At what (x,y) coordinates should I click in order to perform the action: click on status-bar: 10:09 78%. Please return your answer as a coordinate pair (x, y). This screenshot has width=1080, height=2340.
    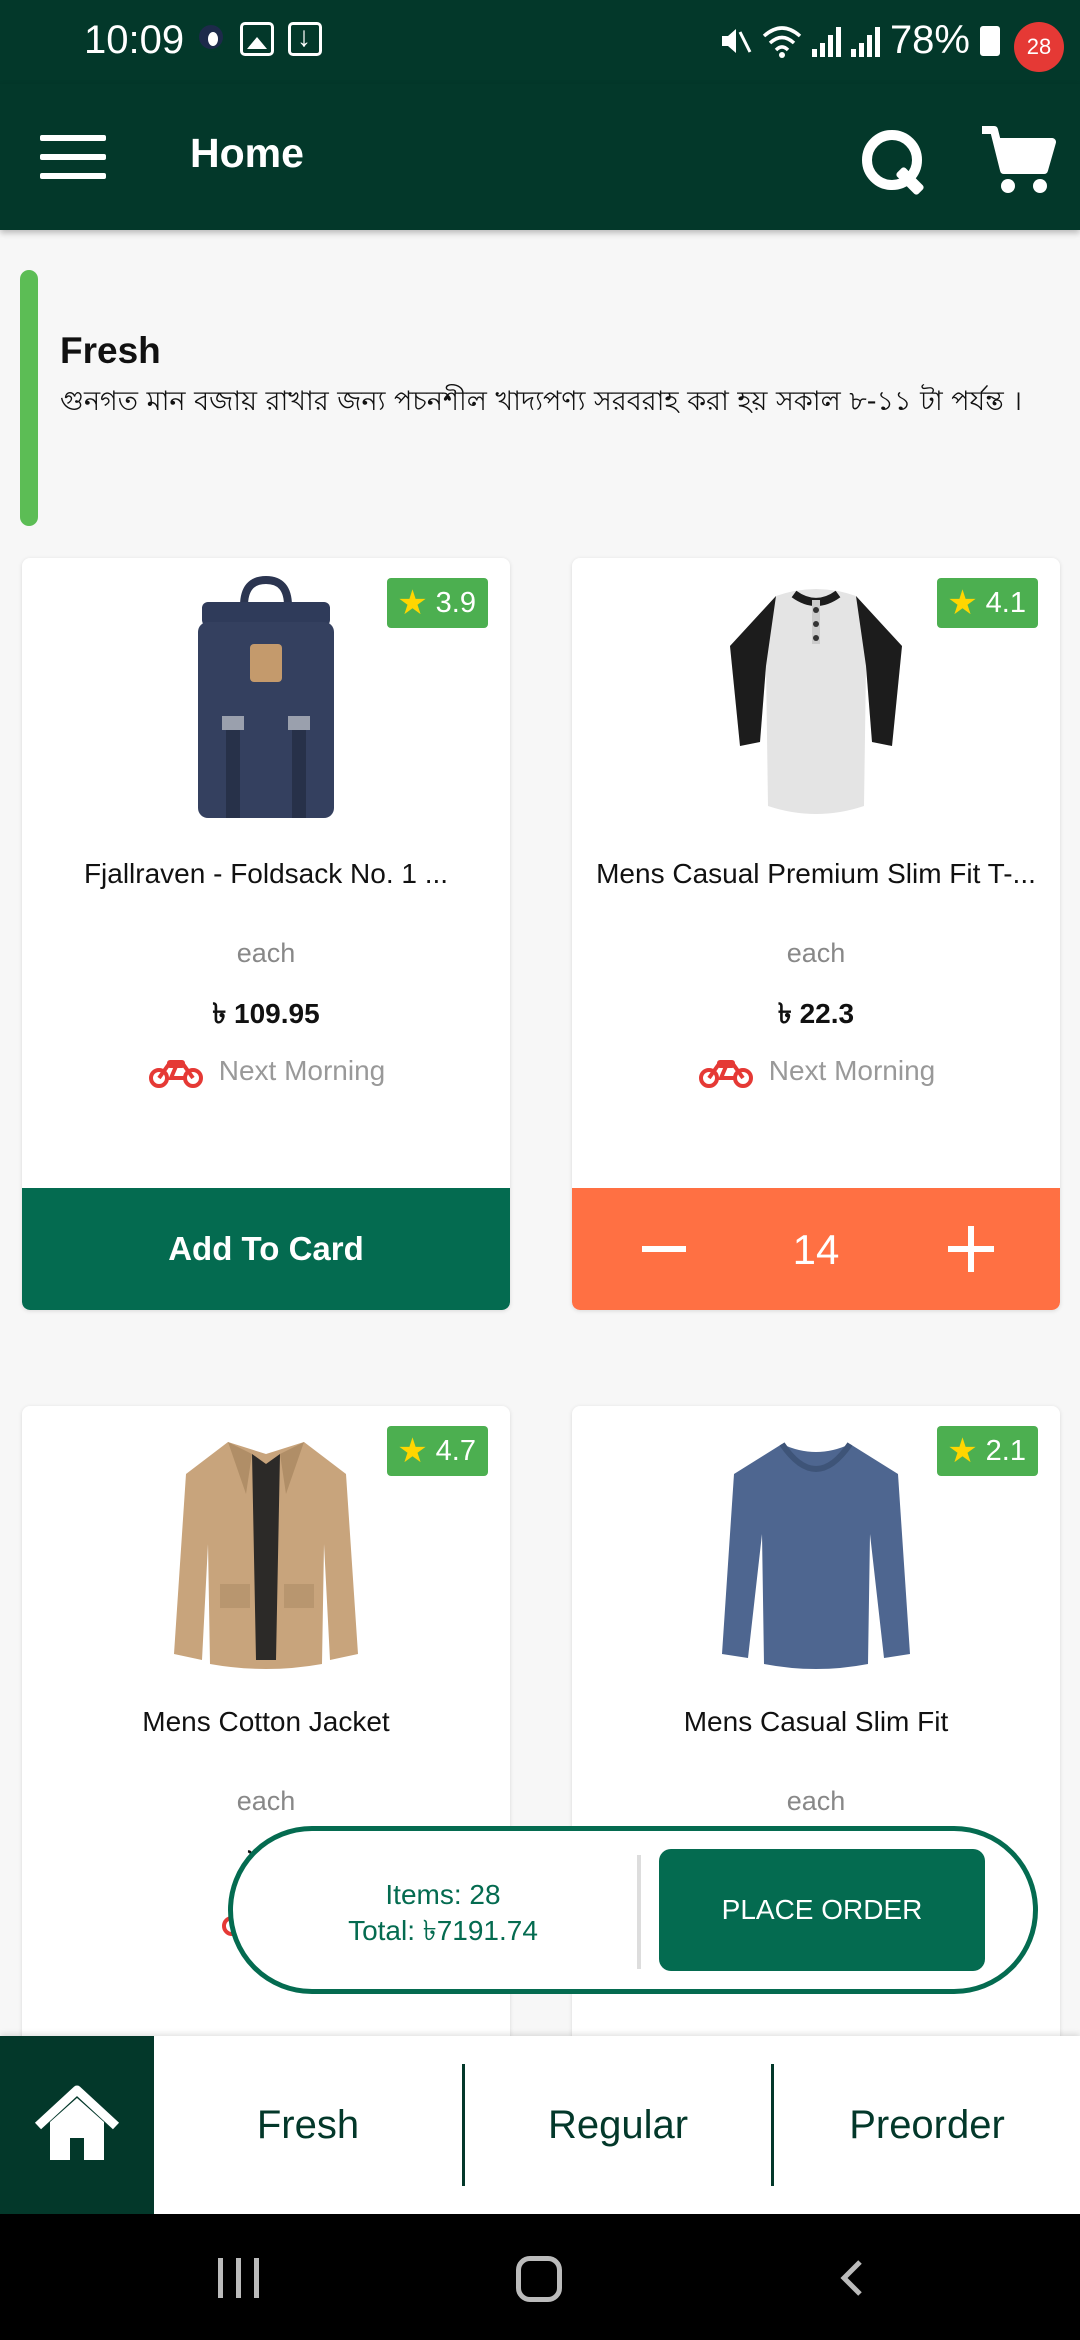
    Looking at the image, I should click on (540, 42).